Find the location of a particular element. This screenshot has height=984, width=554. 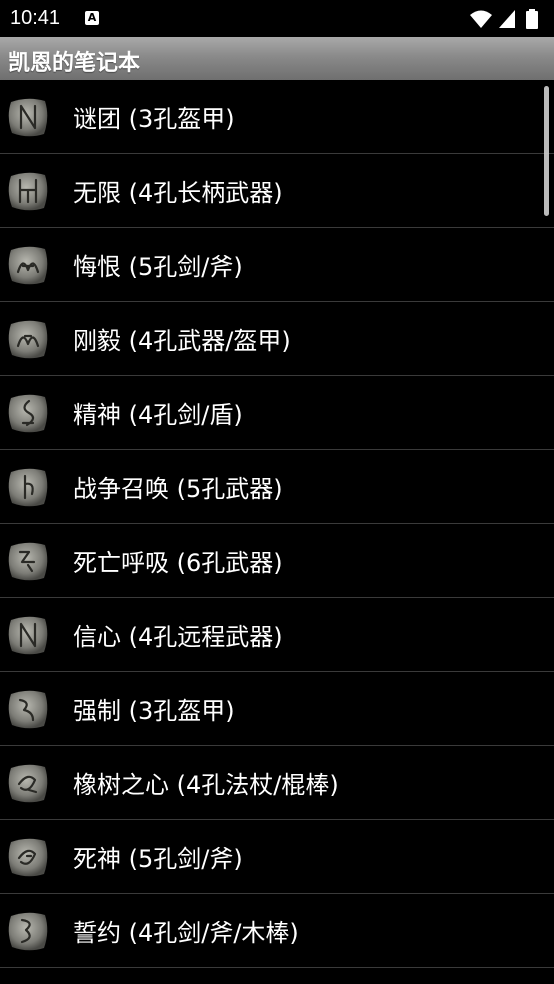

app-title: 凯恩的笔记本 is located at coordinates (74, 63).